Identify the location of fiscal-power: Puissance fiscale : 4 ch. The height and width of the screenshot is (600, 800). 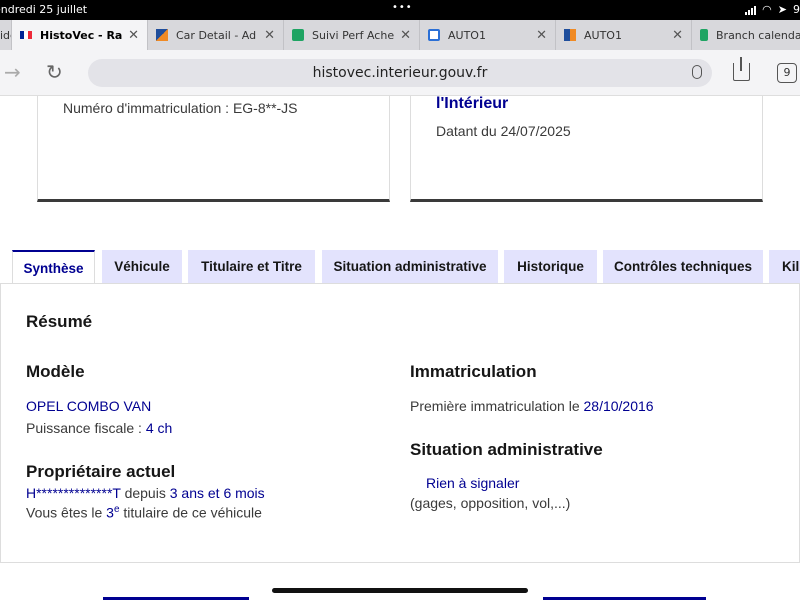
(99, 428).